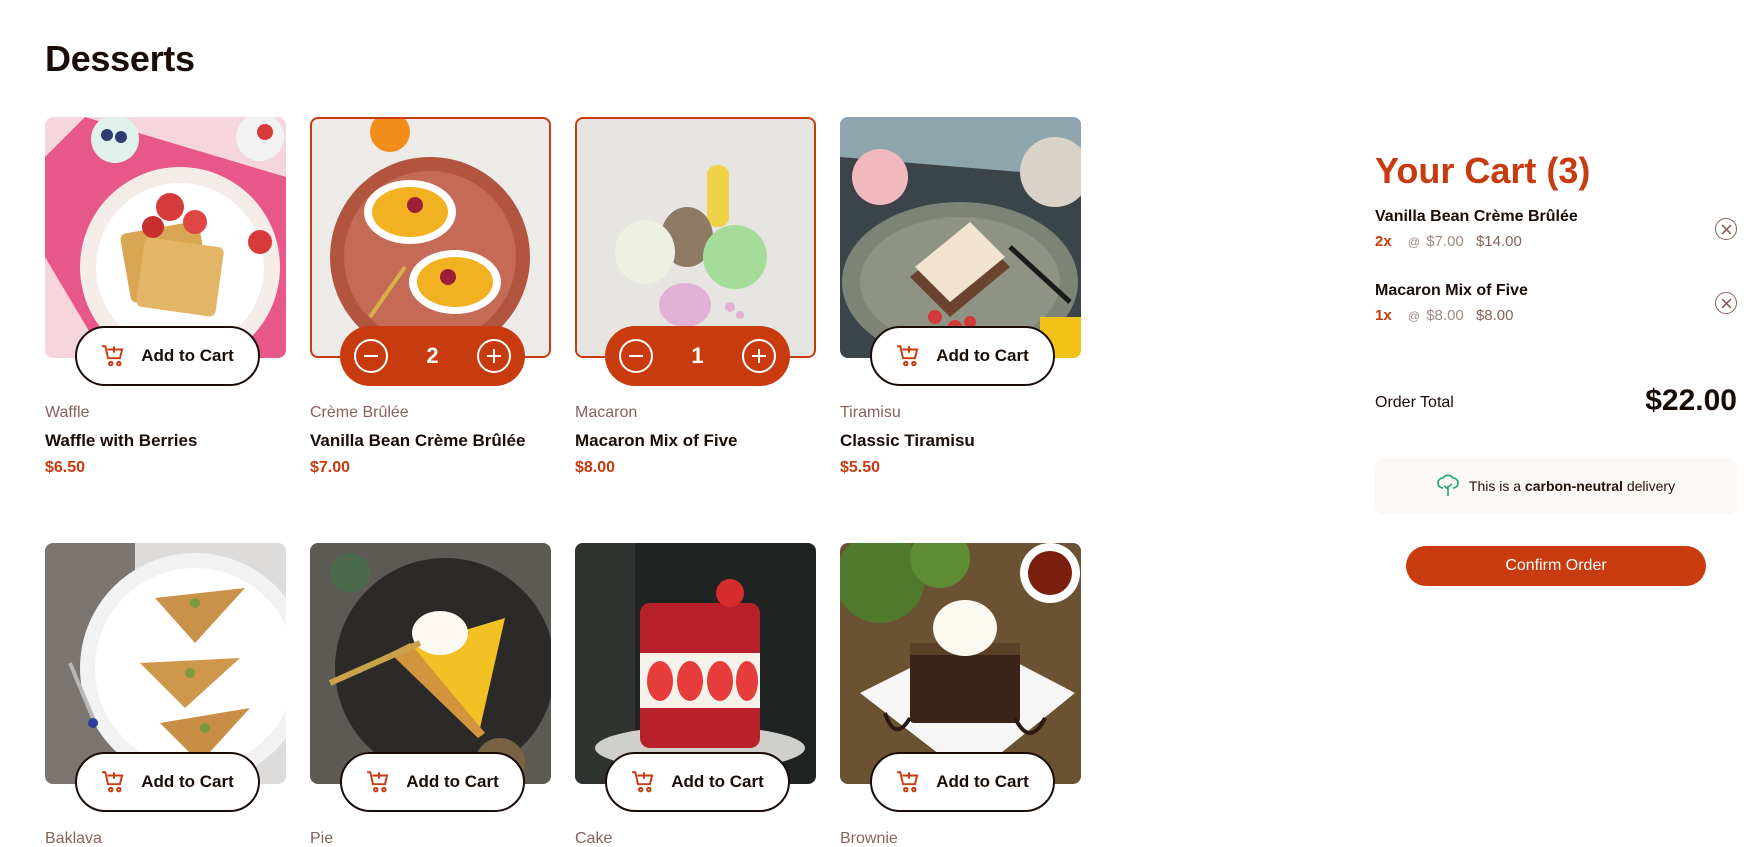  I want to click on cart-item-unit-value: $7.00, so click(1445, 241).